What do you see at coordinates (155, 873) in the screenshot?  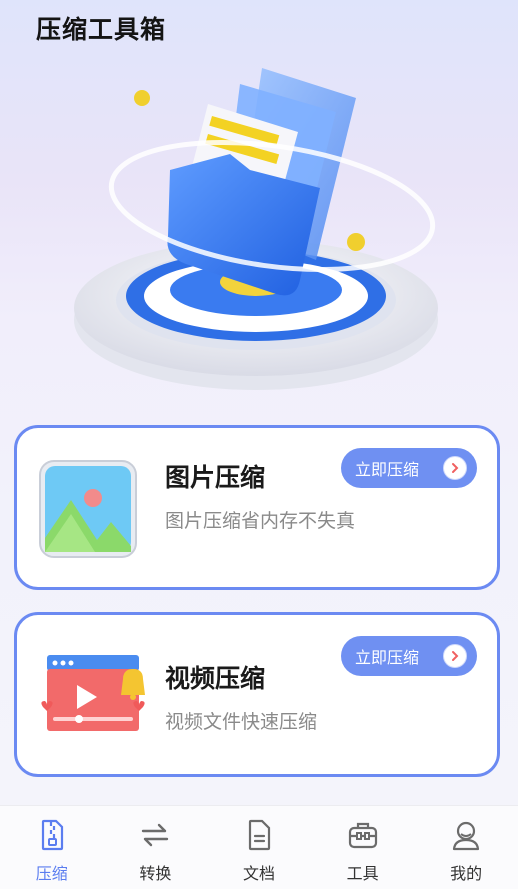 I see `tab-convert-label: 转换` at bounding box center [155, 873].